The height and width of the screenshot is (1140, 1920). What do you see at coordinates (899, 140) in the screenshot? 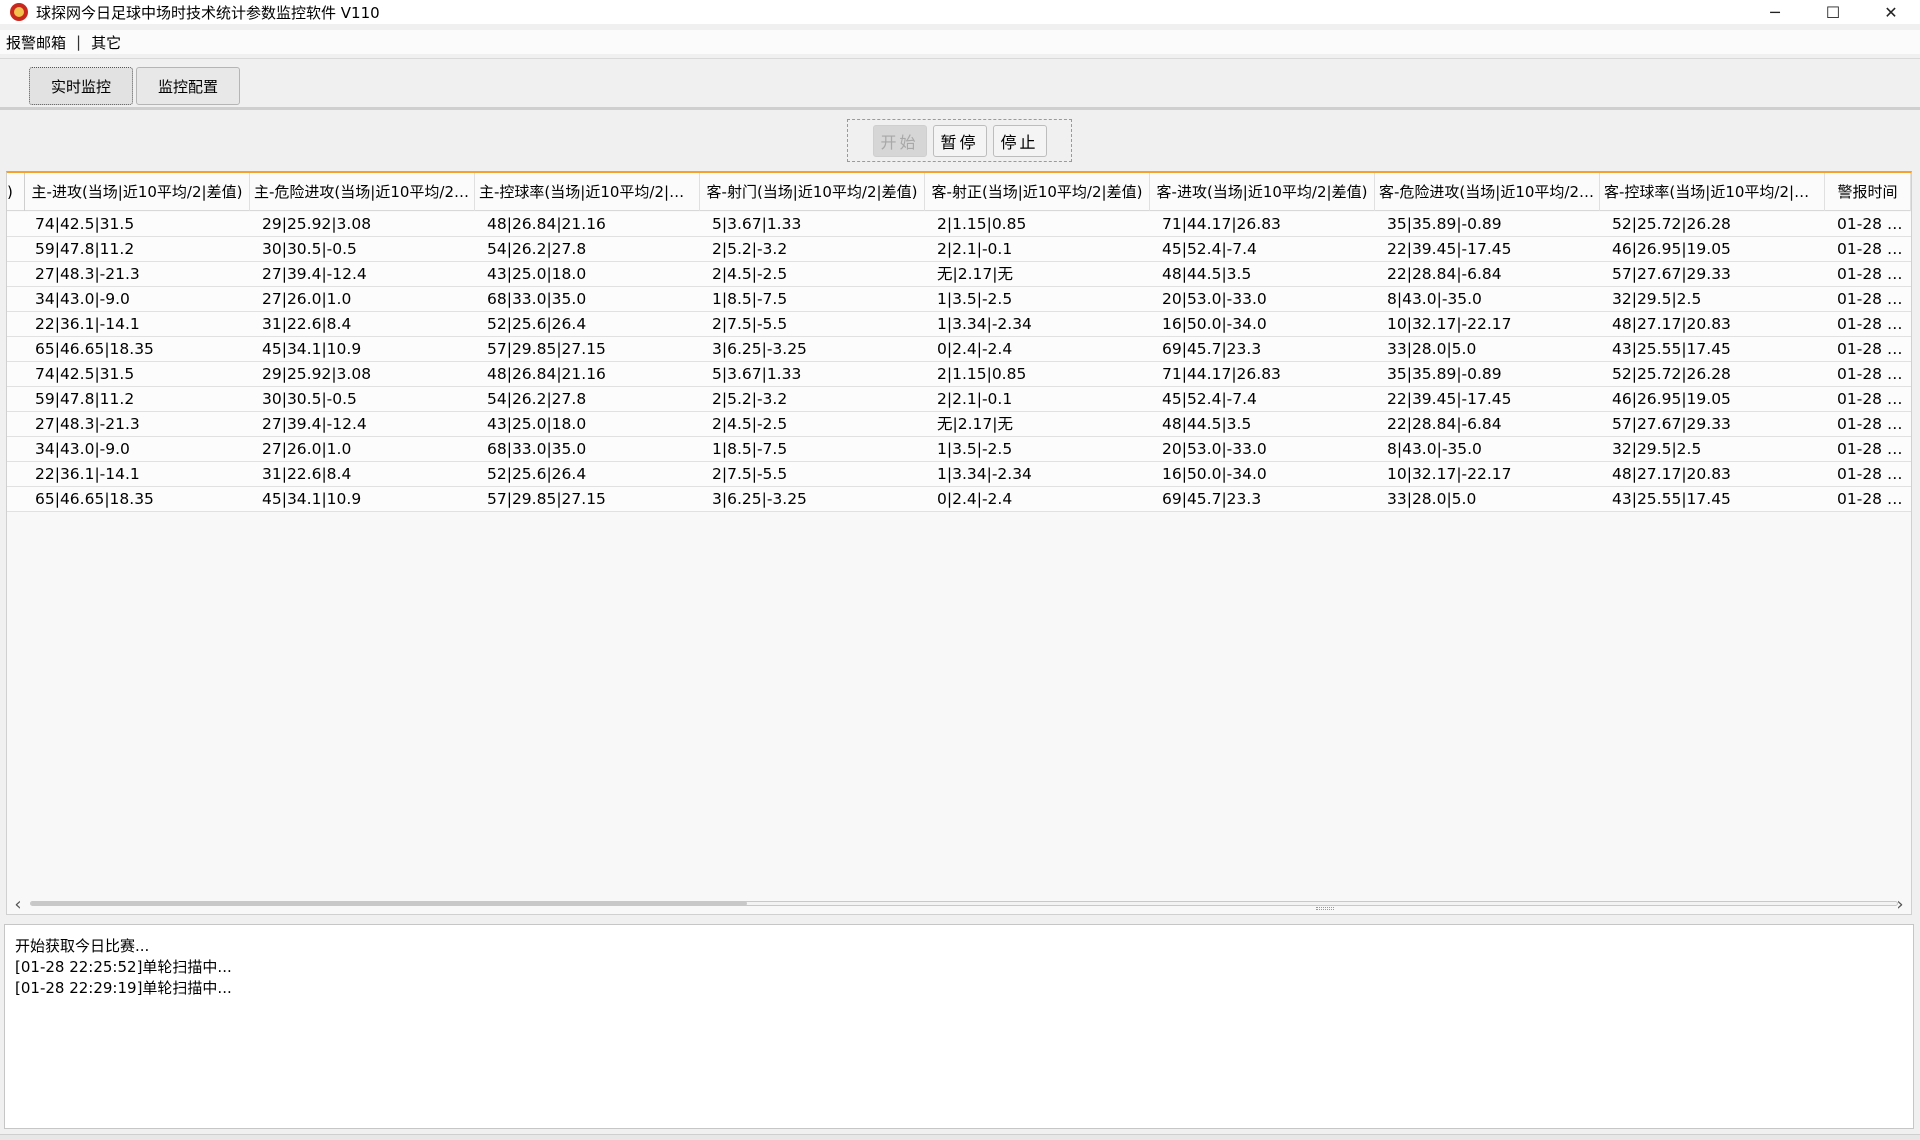
I see `start-button: 开始` at bounding box center [899, 140].